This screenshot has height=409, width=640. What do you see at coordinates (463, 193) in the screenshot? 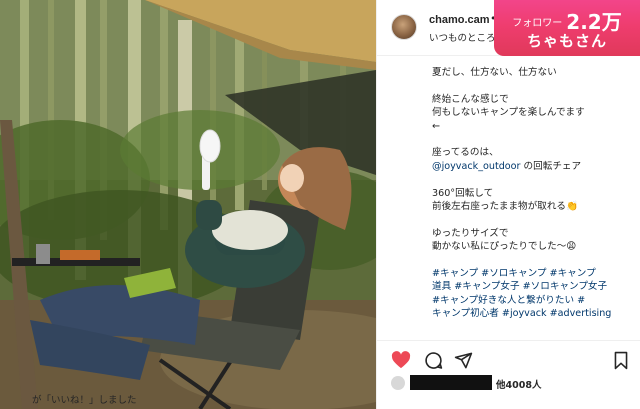
I see `caption-line: 360°回転して` at bounding box center [463, 193].